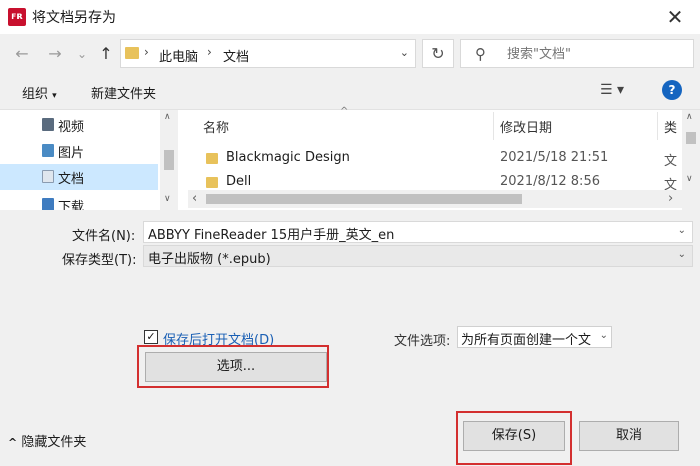 This screenshot has height=466, width=700. Describe the element at coordinates (216, 126) in the screenshot. I see `column-header-name: 名称` at that location.